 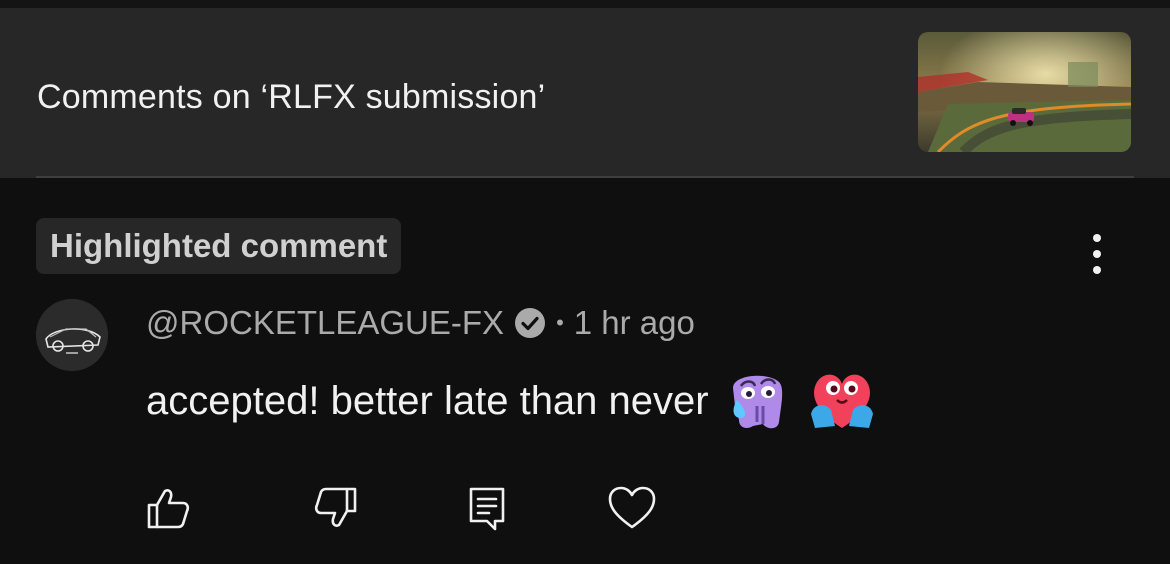 I want to click on heart-hug-emoji, so click(x=841, y=401).